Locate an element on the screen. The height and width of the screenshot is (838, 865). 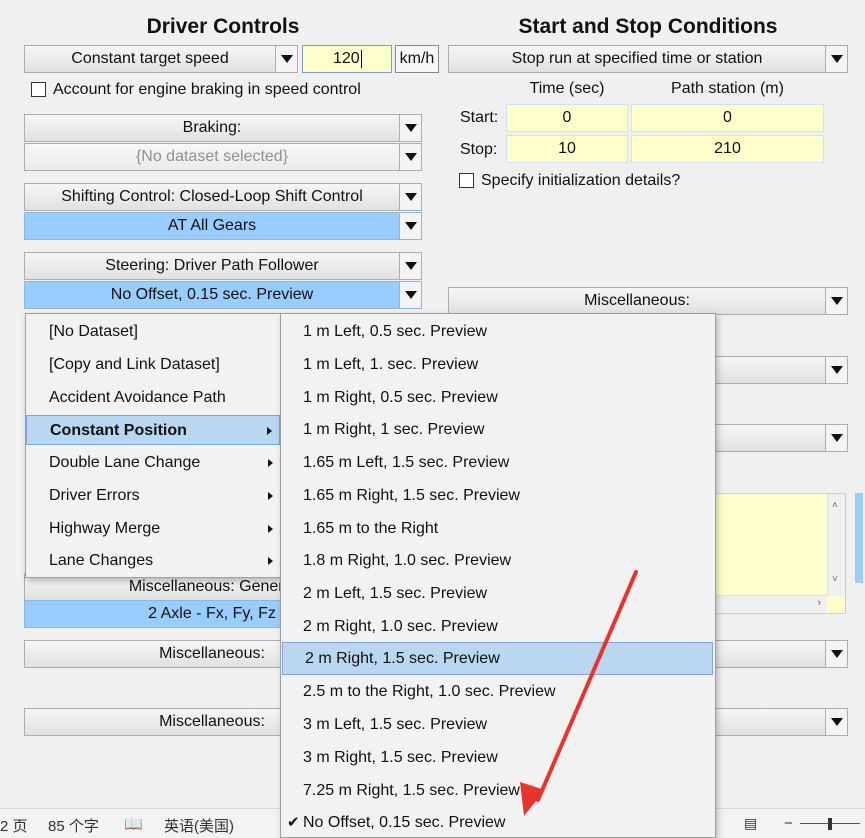
annotation-arrow is located at coordinates (579, 693).